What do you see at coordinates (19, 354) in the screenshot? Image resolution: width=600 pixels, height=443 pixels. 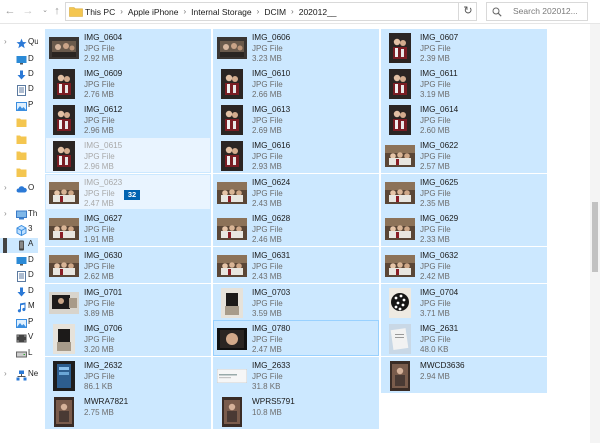 I see `nav-item-local-disk: L` at bounding box center [19, 354].